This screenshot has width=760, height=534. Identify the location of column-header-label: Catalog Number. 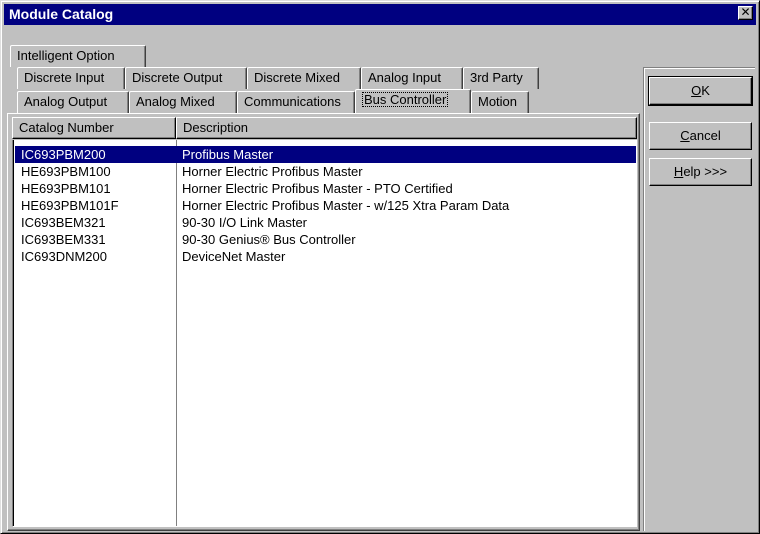
(66, 127).